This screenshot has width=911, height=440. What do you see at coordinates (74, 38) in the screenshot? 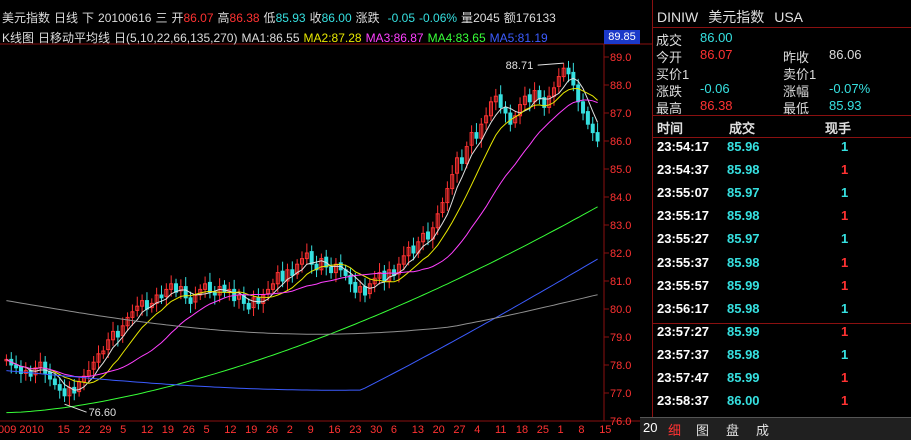
I see `ma-mode: 日移动平均线` at bounding box center [74, 38].